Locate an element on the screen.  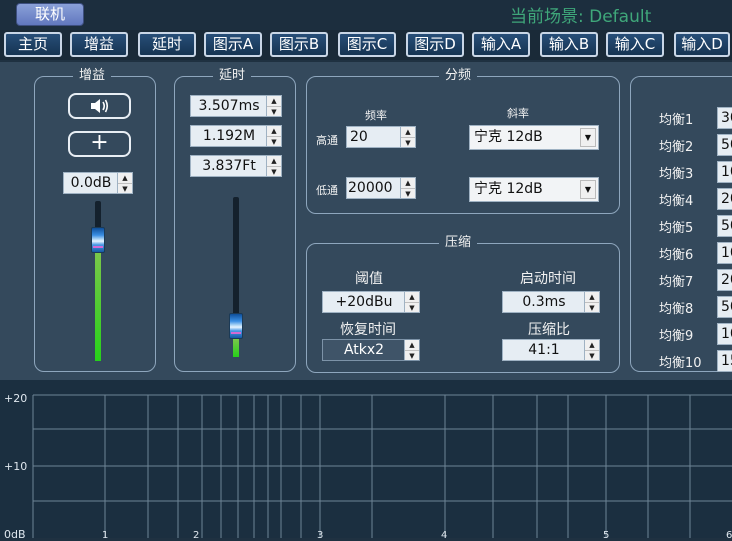
delay-level-meter is located at coordinates (236, 348).